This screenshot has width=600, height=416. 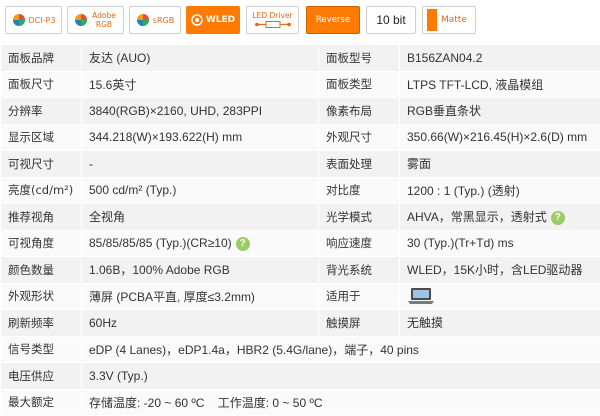 I want to click on adobe-rgb-badge: Adobe RGB, so click(x=95, y=20).